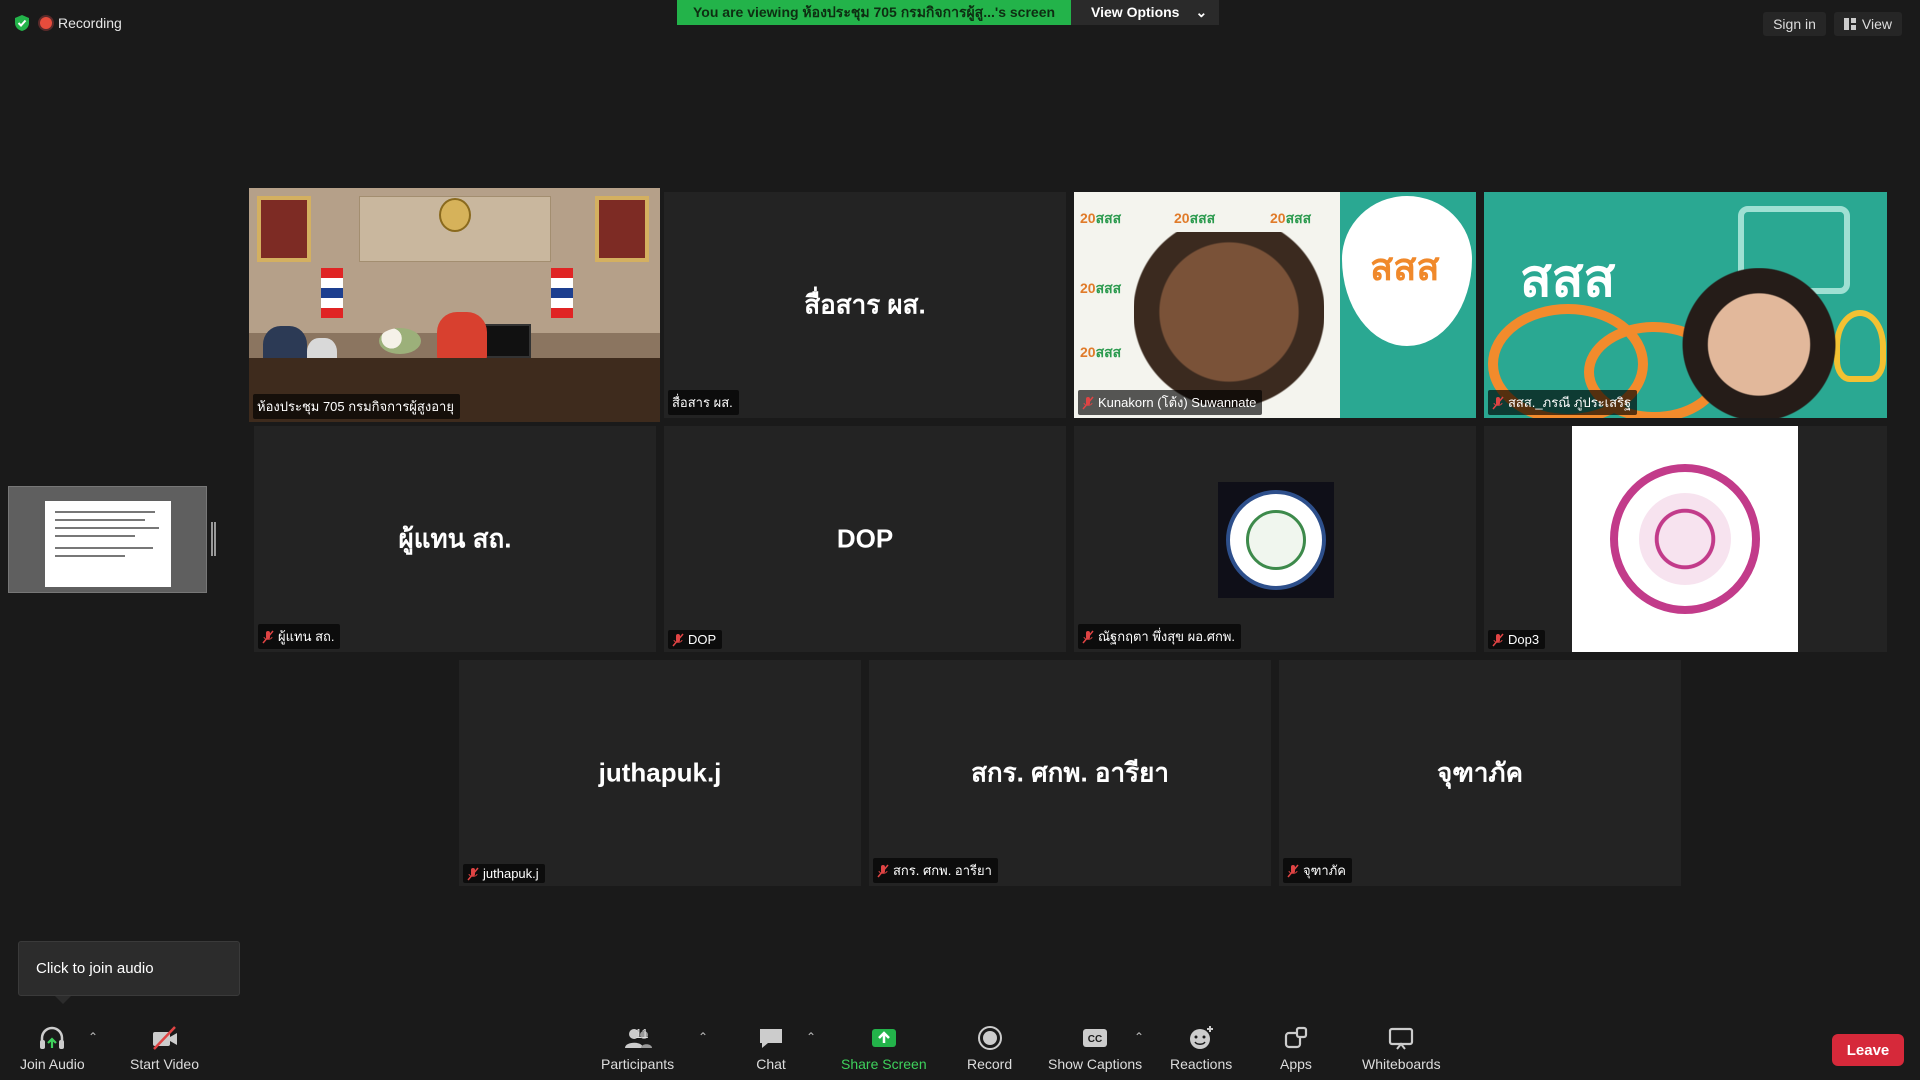  Describe the element at coordinates (1201, 1064) in the screenshot. I see `reactions-label: Reactions` at that location.